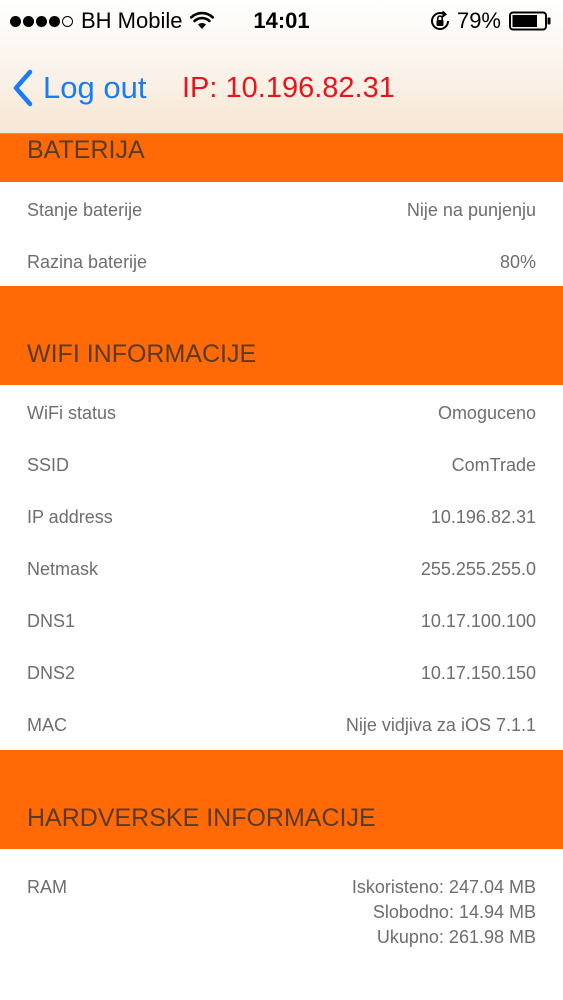 Image resolution: width=563 pixels, height=1000 pixels. What do you see at coordinates (94, 88) in the screenshot?
I see `logout-label: Log out` at bounding box center [94, 88].